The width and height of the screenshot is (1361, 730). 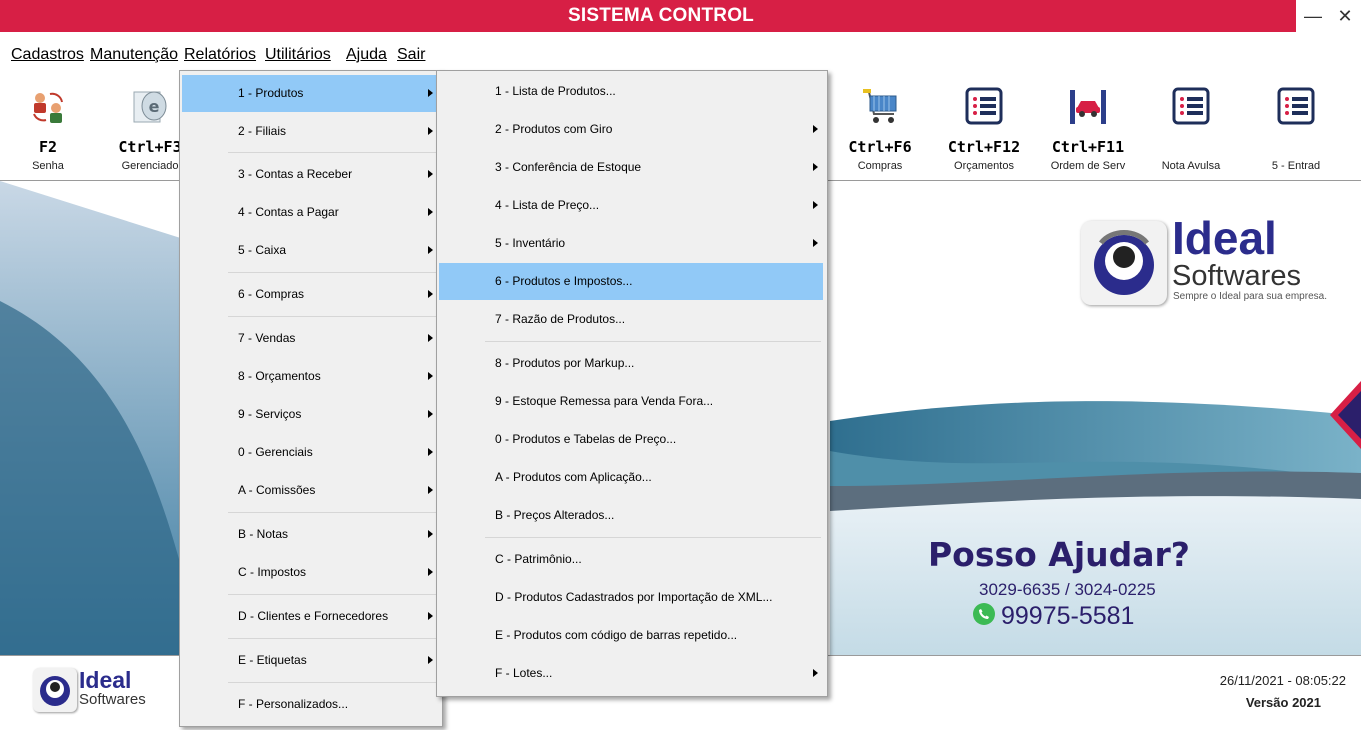 What do you see at coordinates (1296, 126) in the screenshot?
I see `toolbar-entrada-button: 5 - Entrad` at bounding box center [1296, 126].